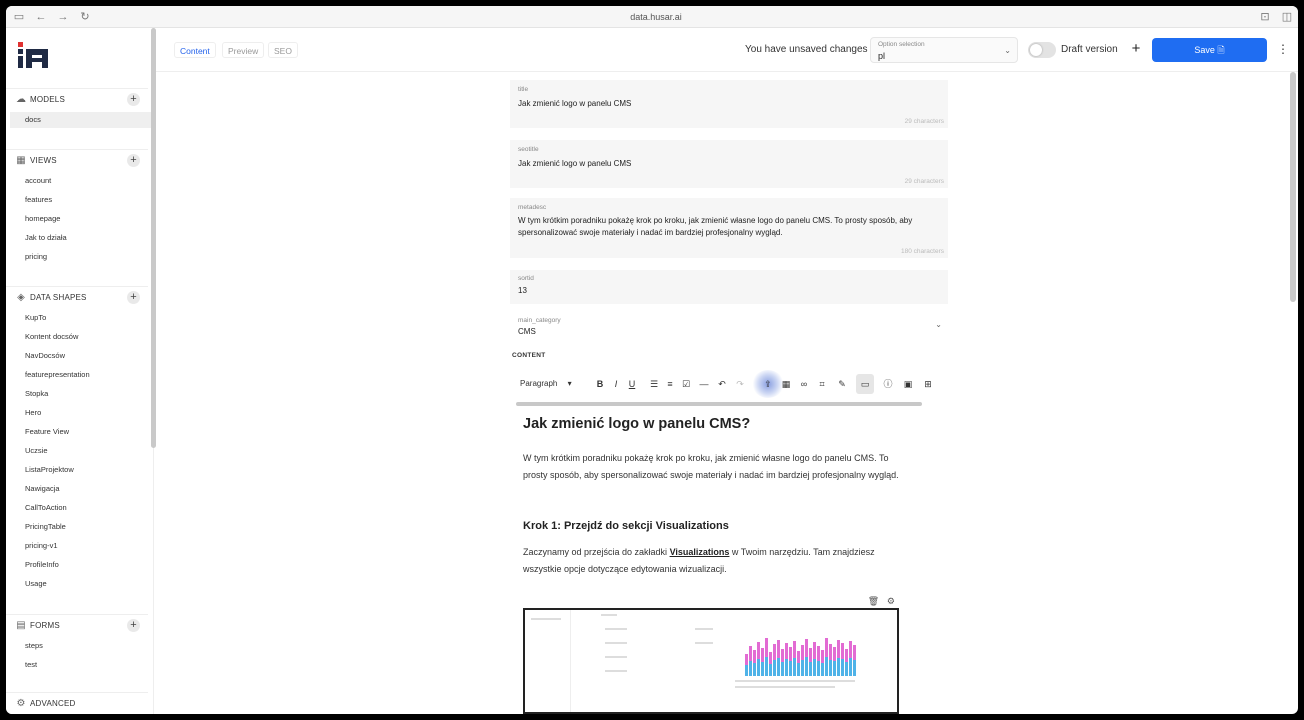 This screenshot has height=720, width=1304. What do you see at coordinates (41, 546) in the screenshot?
I see `sidebar-item-pricing-v1: pricing-v1` at bounding box center [41, 546].